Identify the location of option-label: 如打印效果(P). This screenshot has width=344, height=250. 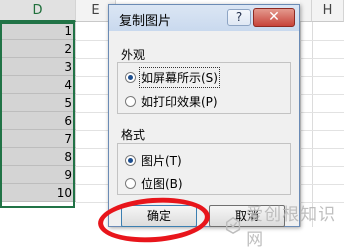
(179, 102).